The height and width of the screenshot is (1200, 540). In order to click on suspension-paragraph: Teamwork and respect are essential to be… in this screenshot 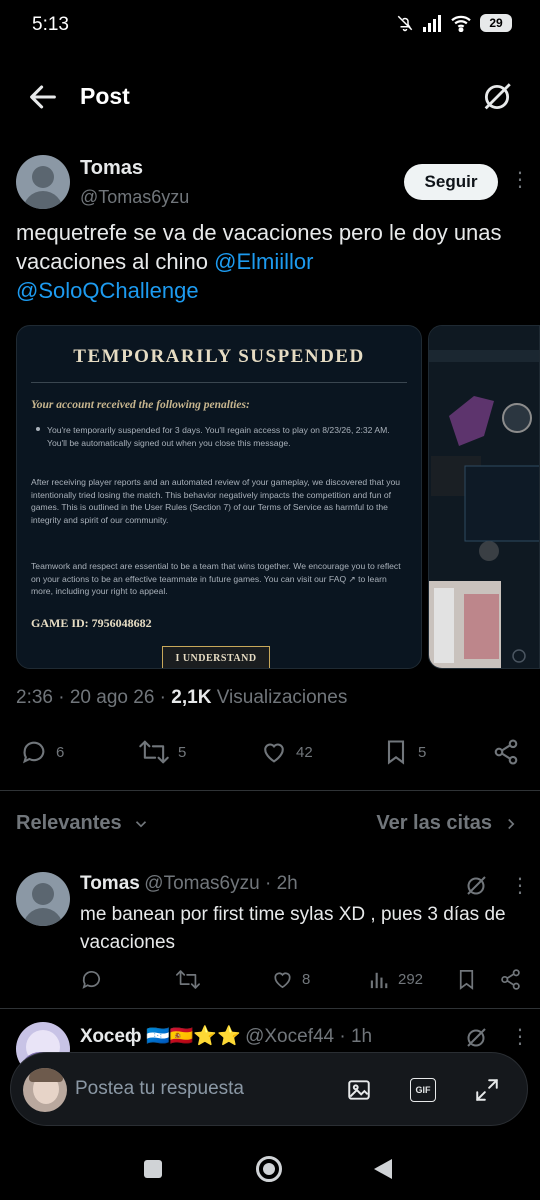, I will do `click(216, 578)`.